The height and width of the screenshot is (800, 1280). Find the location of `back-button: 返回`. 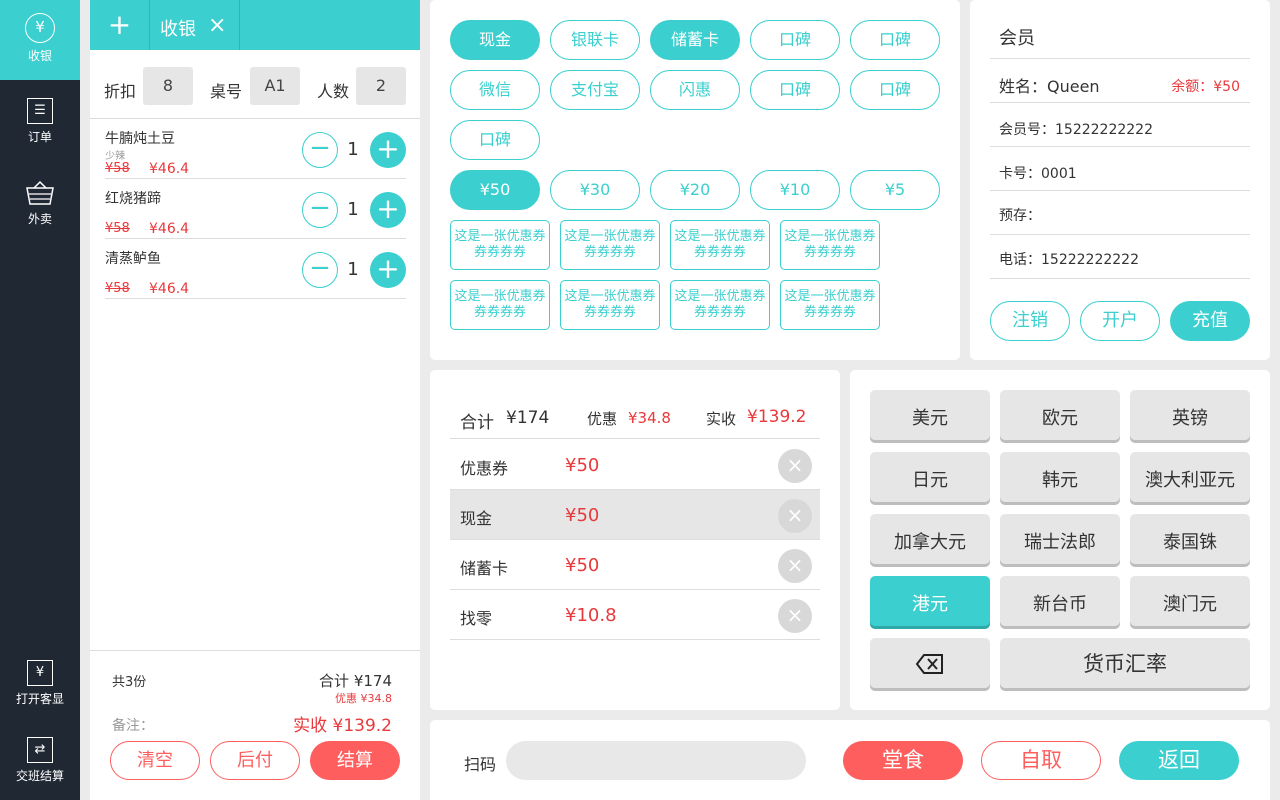

back-button: 返回 is located at coordinates (1179, 760).